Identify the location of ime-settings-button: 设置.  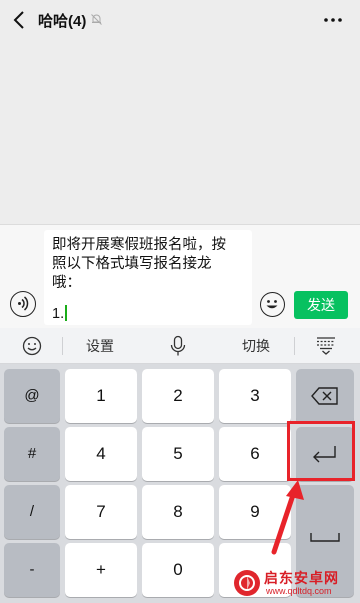
(100, 346).